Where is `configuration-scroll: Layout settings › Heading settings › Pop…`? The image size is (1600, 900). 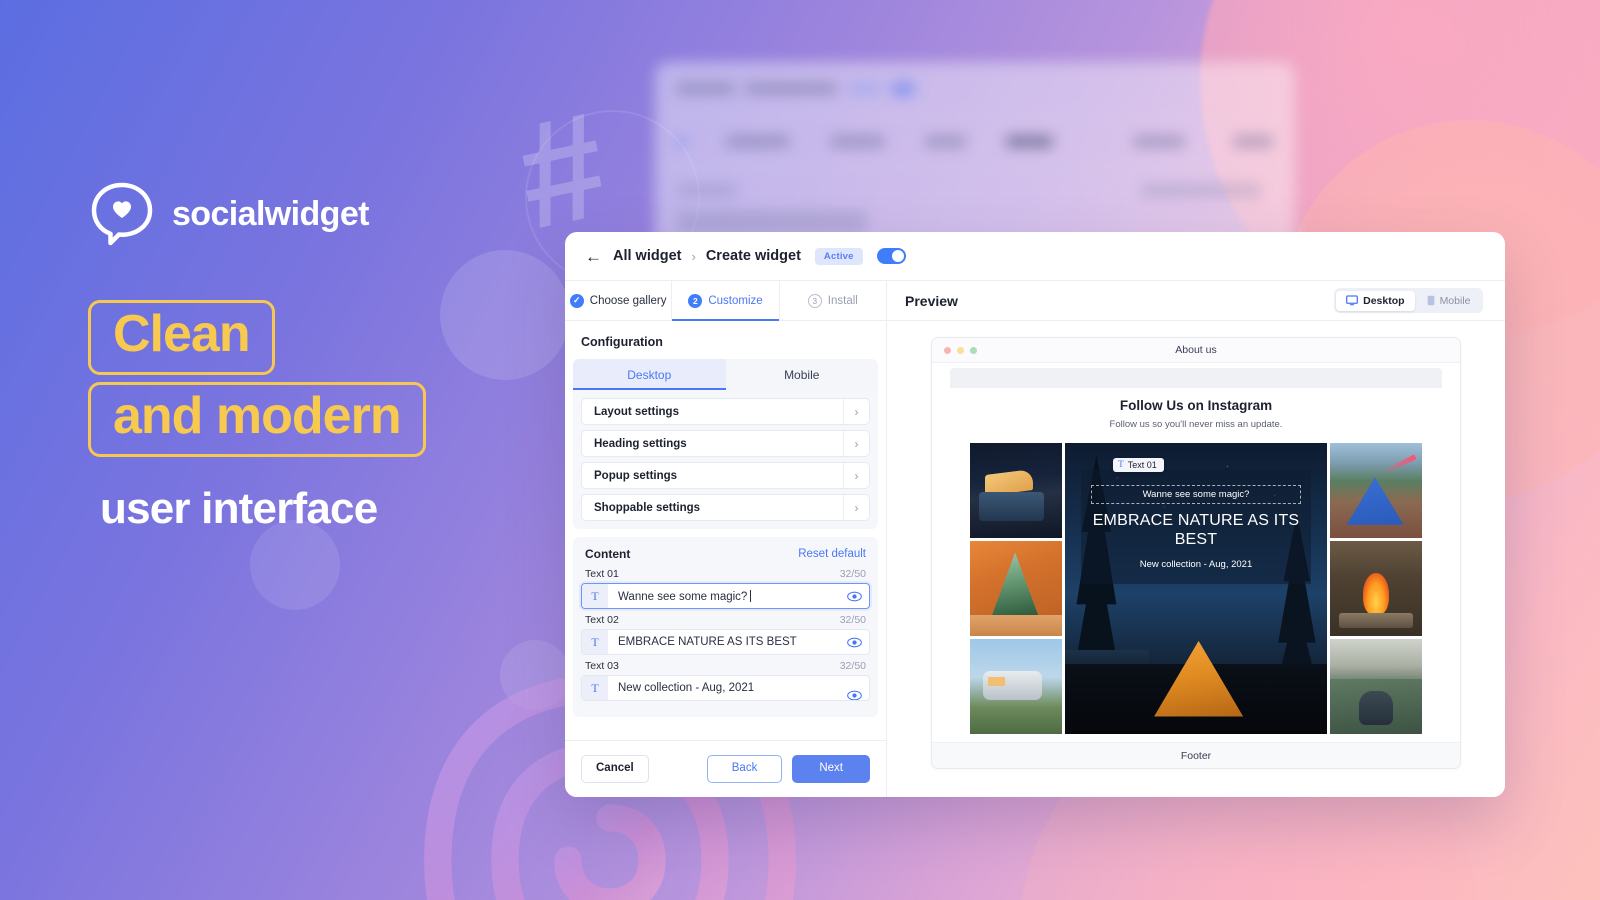
configuration-scroll: Layout settings › Heading settings › Pop… is located at coordinates (725, 593).